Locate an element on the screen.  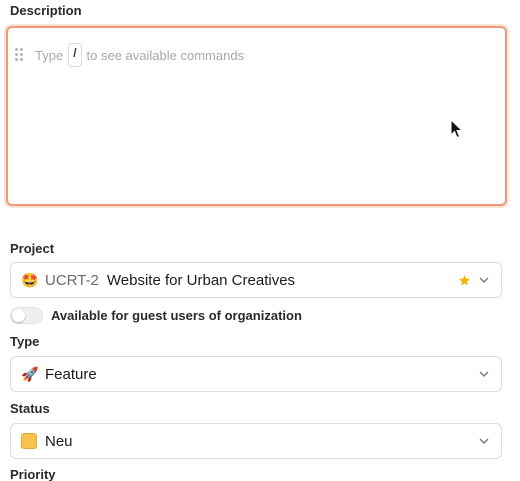
status-select: Neu is located at coordinates (256, 441).